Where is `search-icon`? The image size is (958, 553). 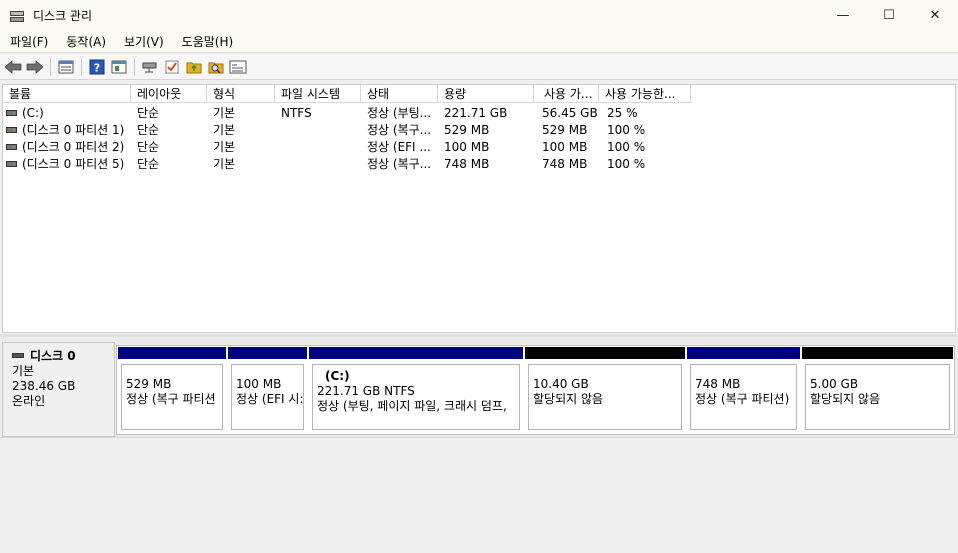
search-icon is located at coordinates (216, 67).